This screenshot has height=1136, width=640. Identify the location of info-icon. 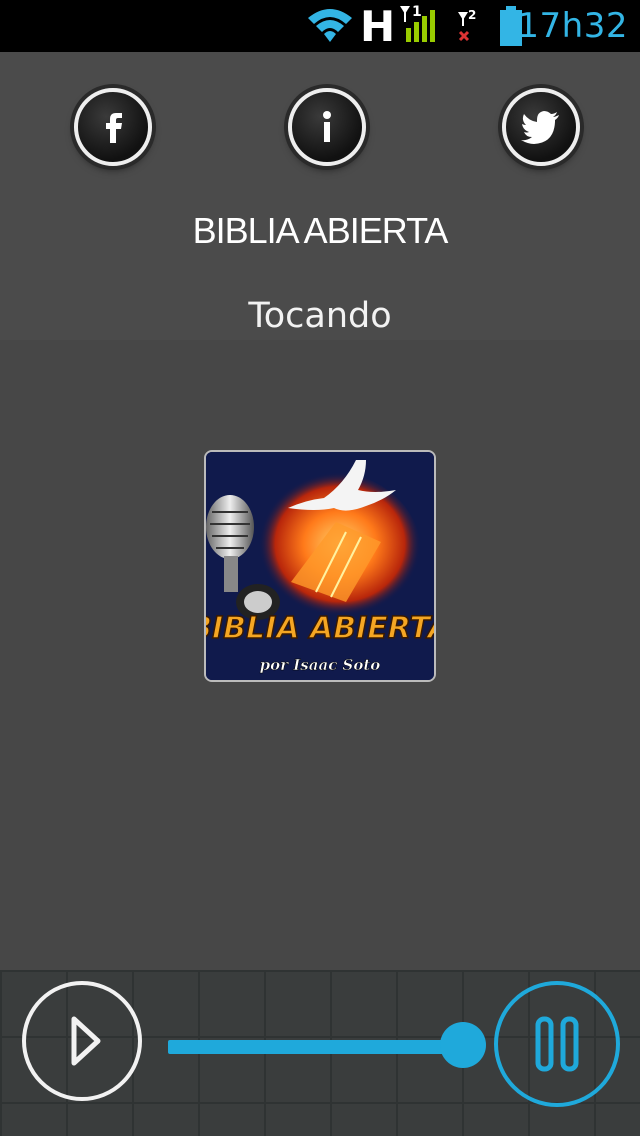
(327, 126).